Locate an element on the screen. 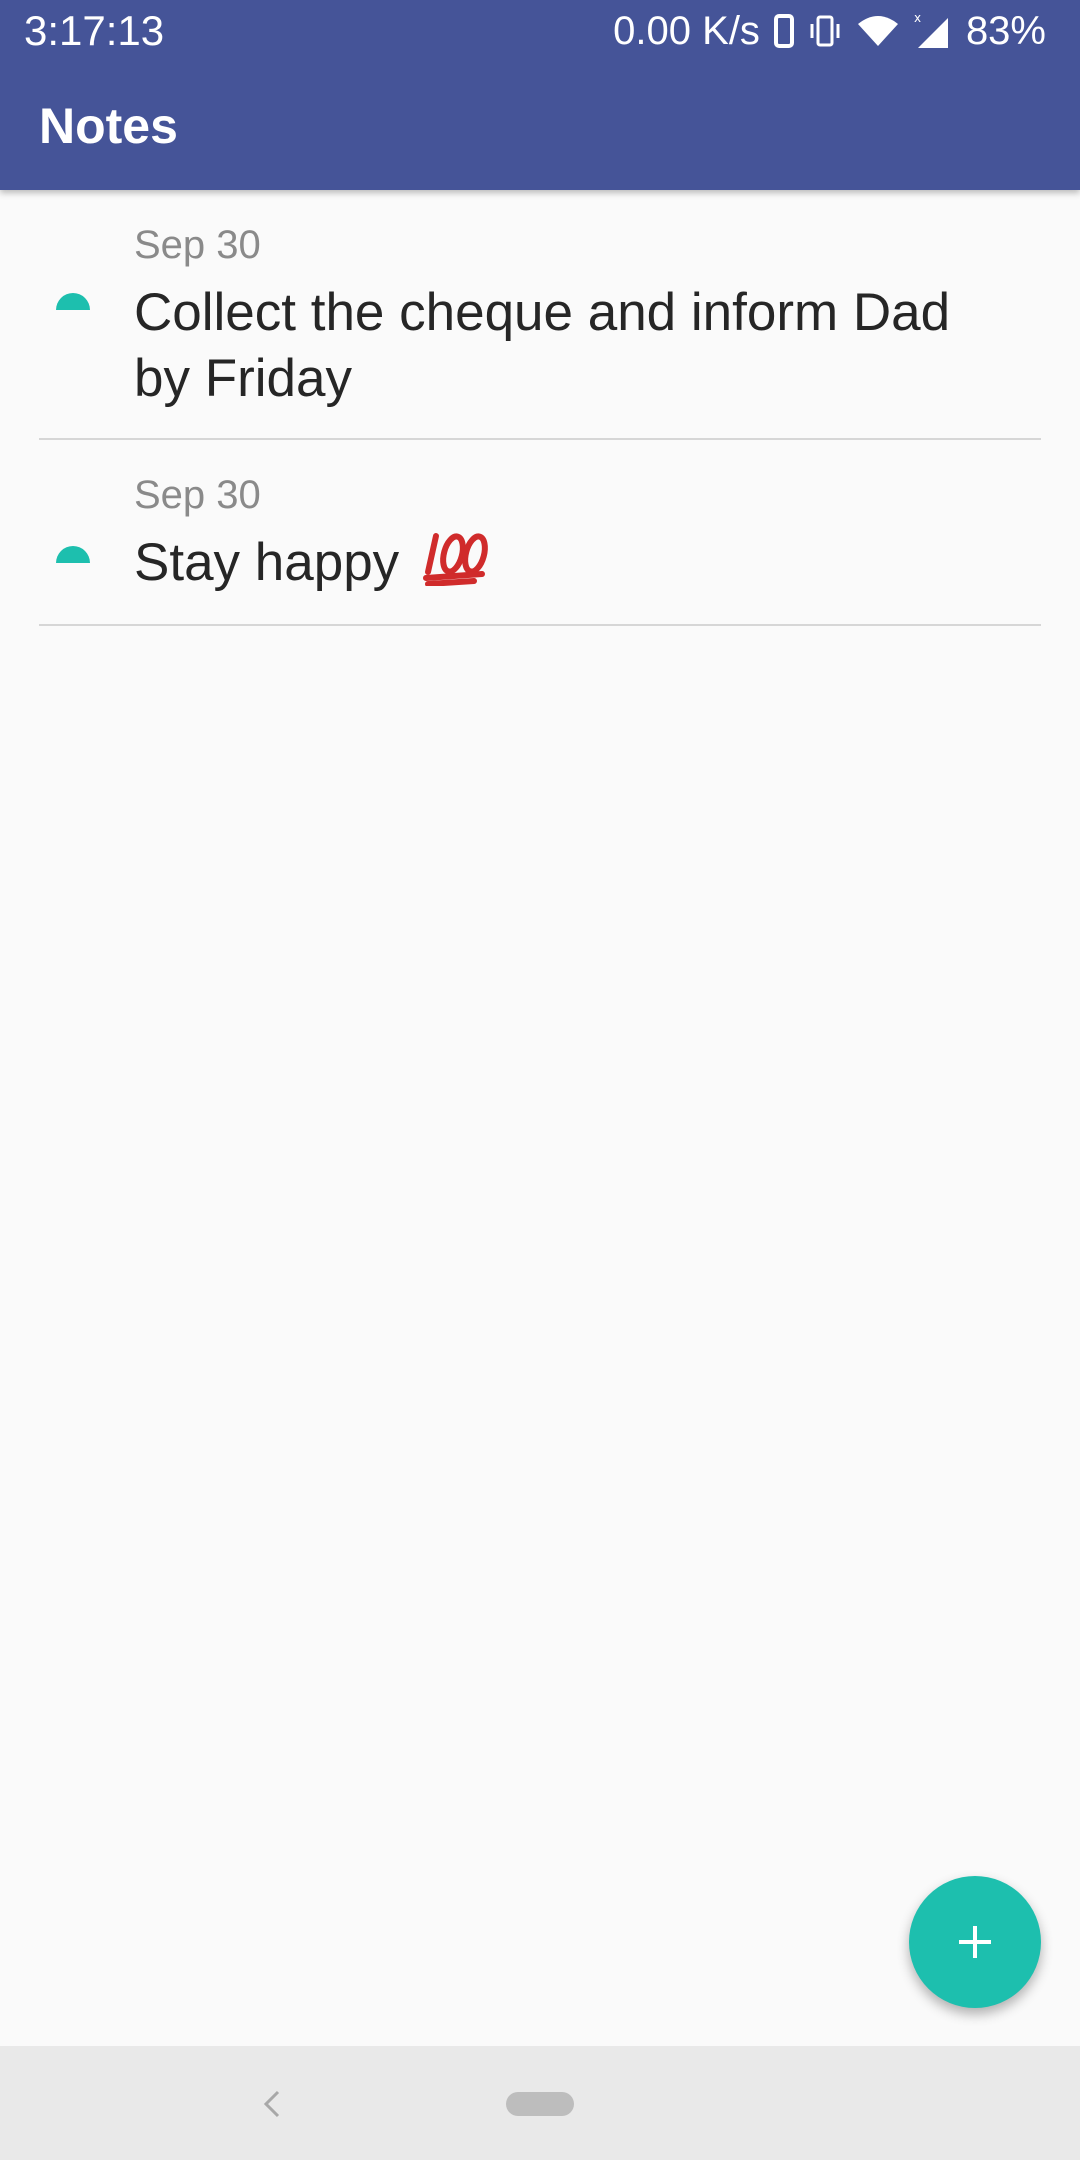  system-nav-bar is located at coordinates (540, 2103).